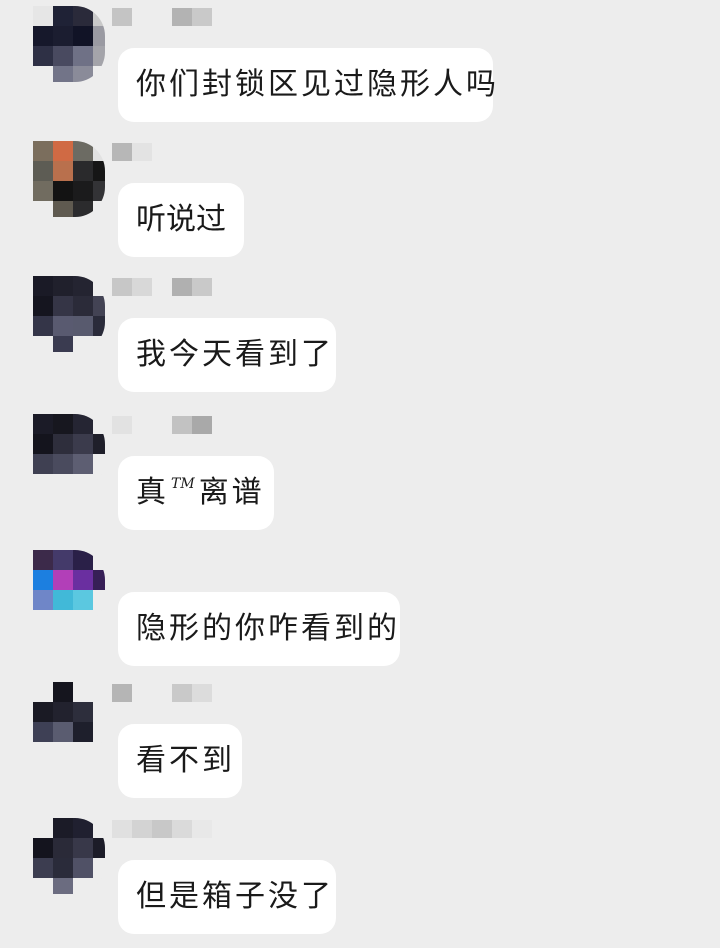 Image resolution: width=720 pixels, height=948 pixels. I want to click on message-text: 隐形的你咋看到的, so click(268, 628).